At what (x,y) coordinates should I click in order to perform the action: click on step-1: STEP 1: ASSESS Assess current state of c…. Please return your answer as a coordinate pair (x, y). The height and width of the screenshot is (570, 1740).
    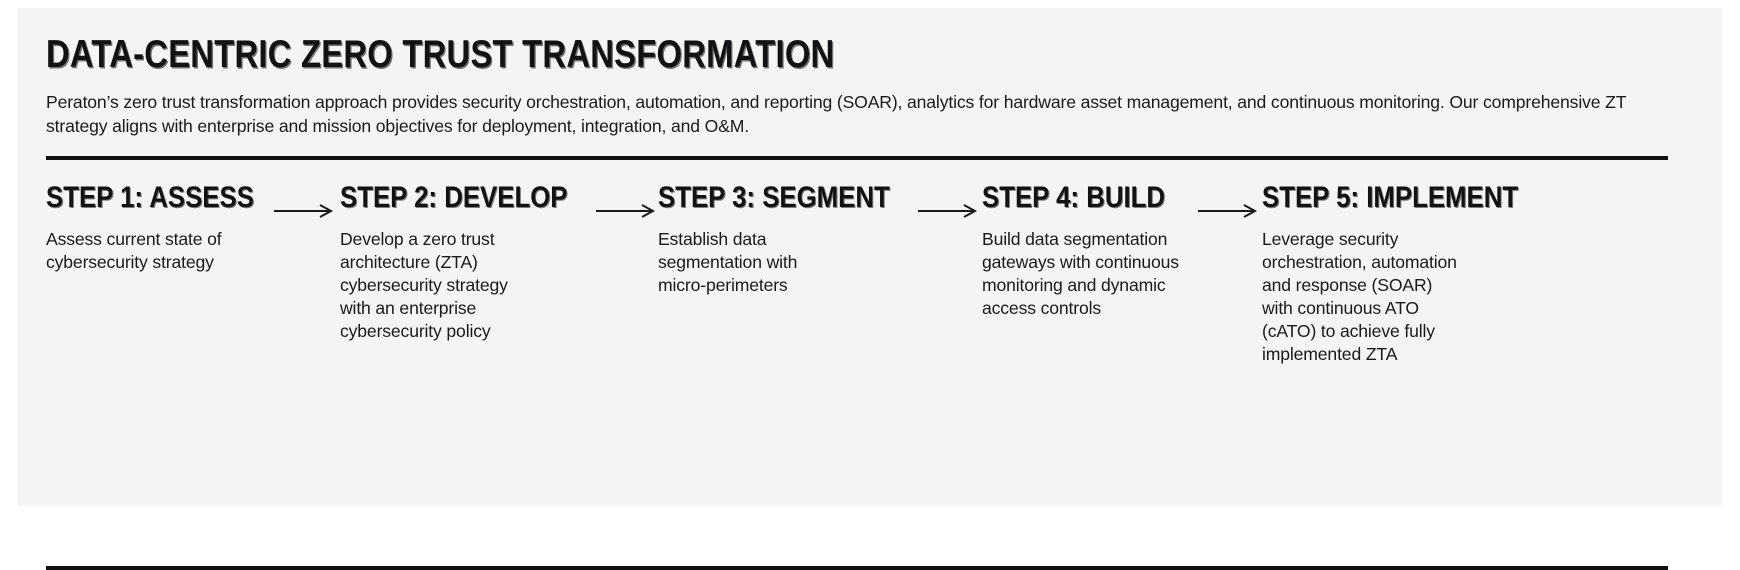
    Looking at the image, I should click on (192, 227).